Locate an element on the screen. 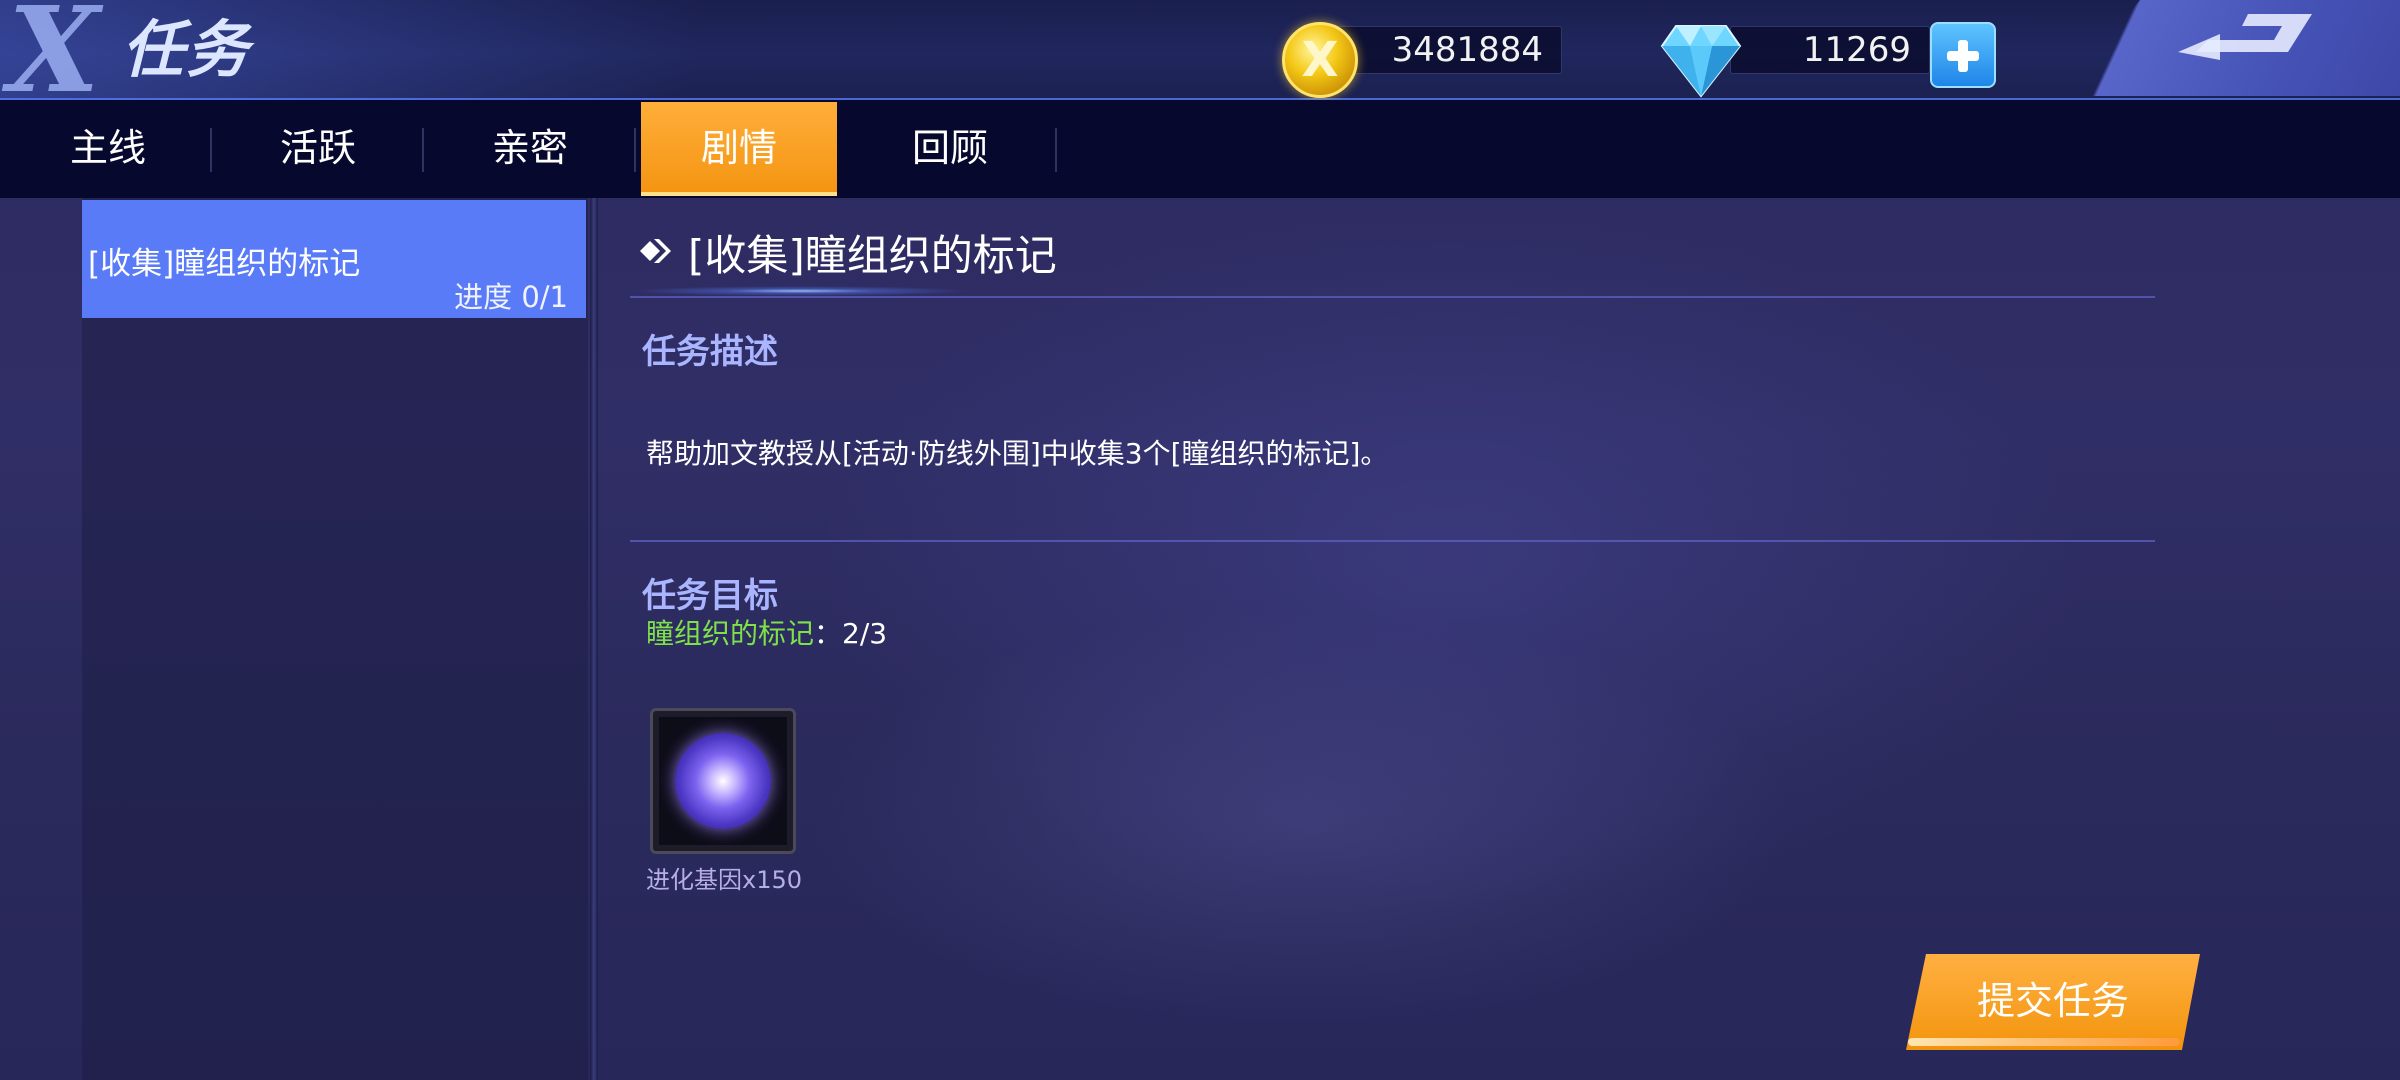  diamond-icon is located at coordinates (1701, 61).